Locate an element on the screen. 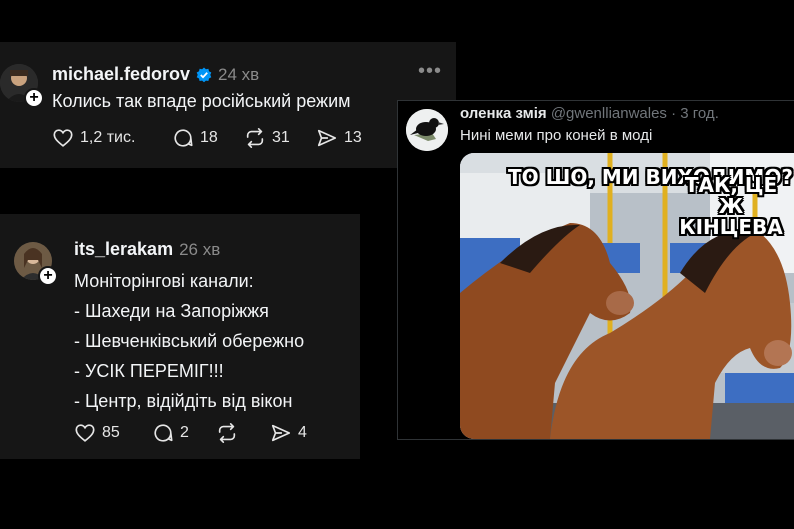 This screenshot has width=794, height=529. post-actions: 1,2 тис. 18 31 13 is located at coordinates (214, 138).